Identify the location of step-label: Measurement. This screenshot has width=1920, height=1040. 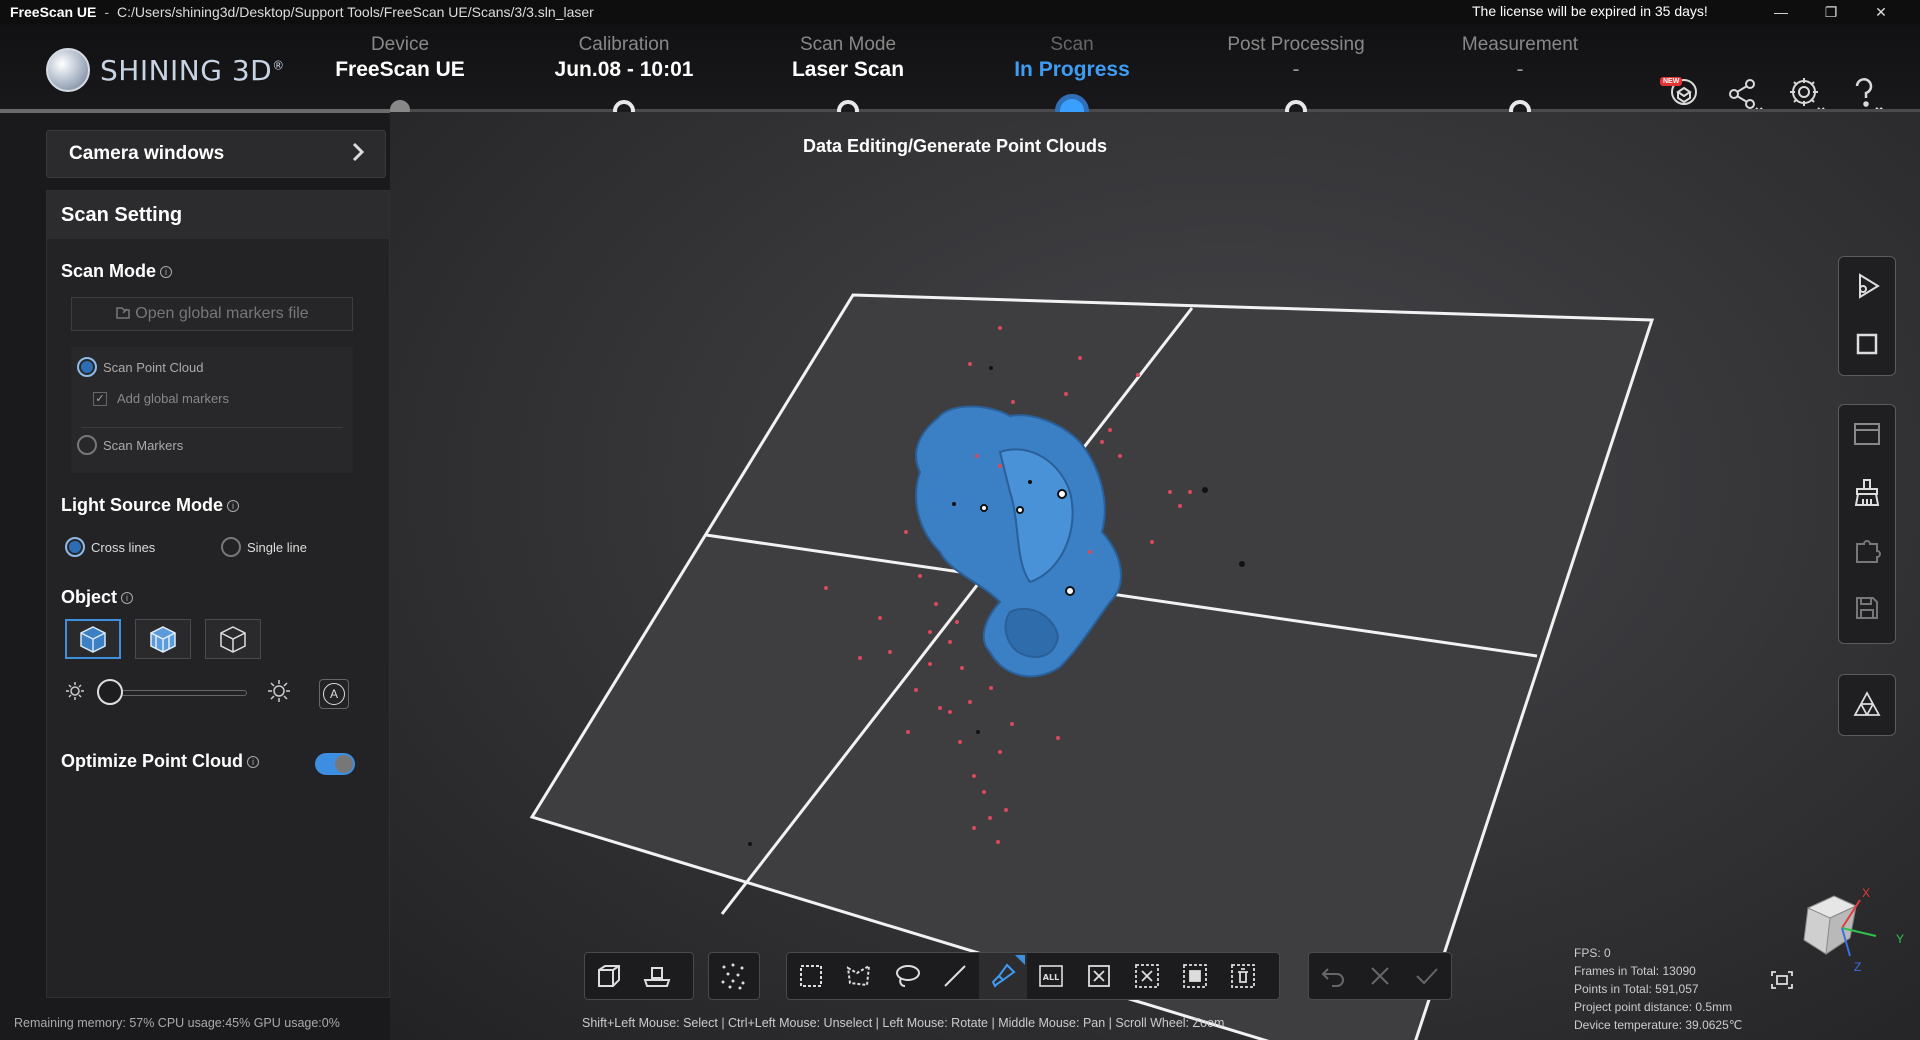
(1520, 44).